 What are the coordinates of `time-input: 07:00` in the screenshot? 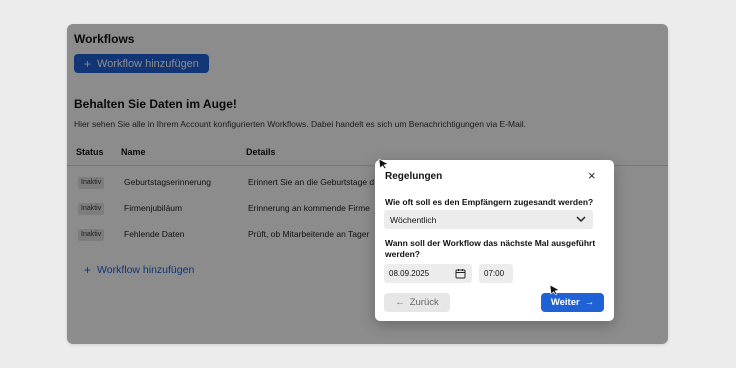 It's located at (496, 273).